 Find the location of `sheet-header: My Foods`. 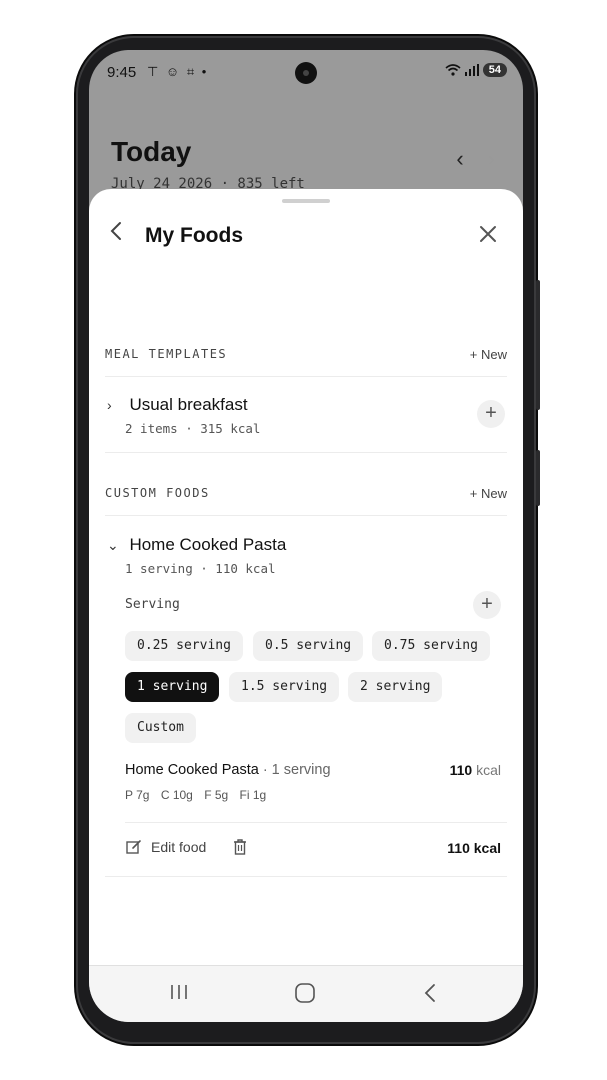

sheet-header: My Foods is located at coordinates (306, 236).